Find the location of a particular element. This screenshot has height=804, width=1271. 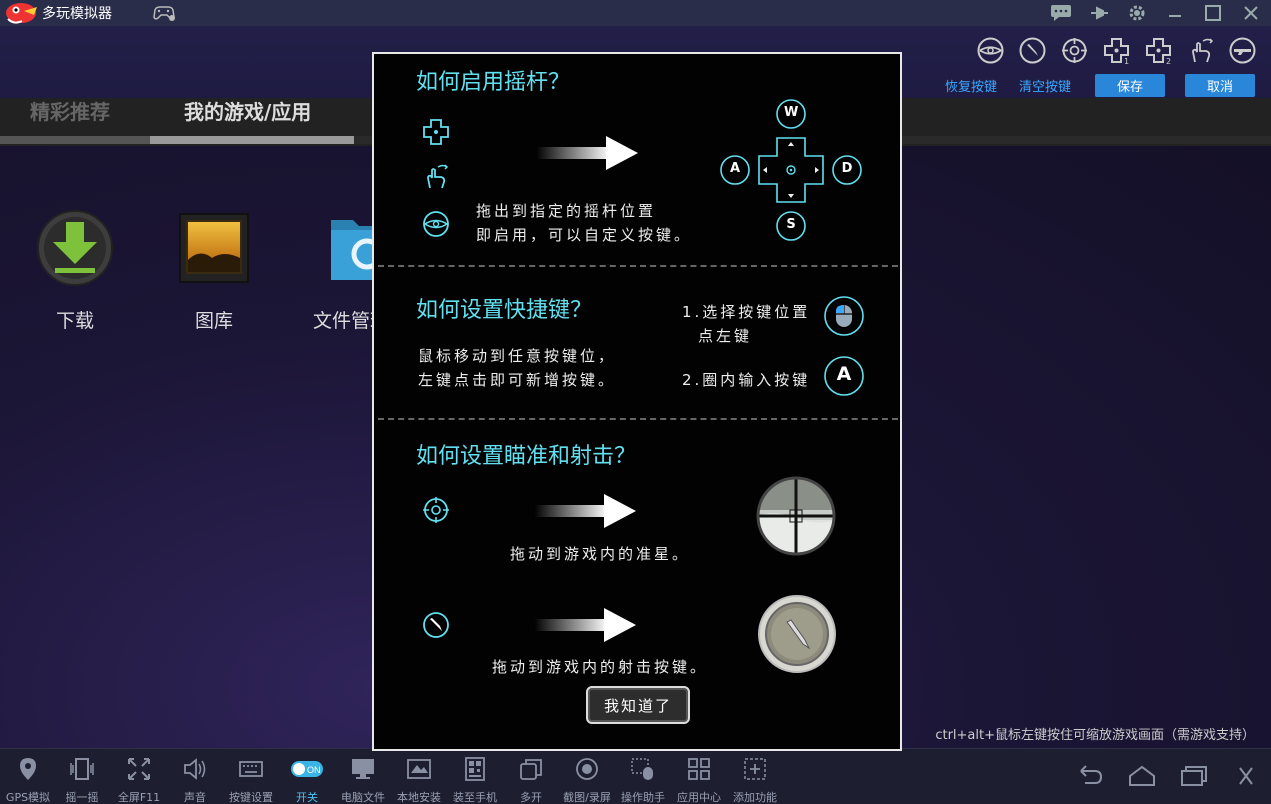

pc-files-button: 电脑文件 is located at coordinates (363, 779).